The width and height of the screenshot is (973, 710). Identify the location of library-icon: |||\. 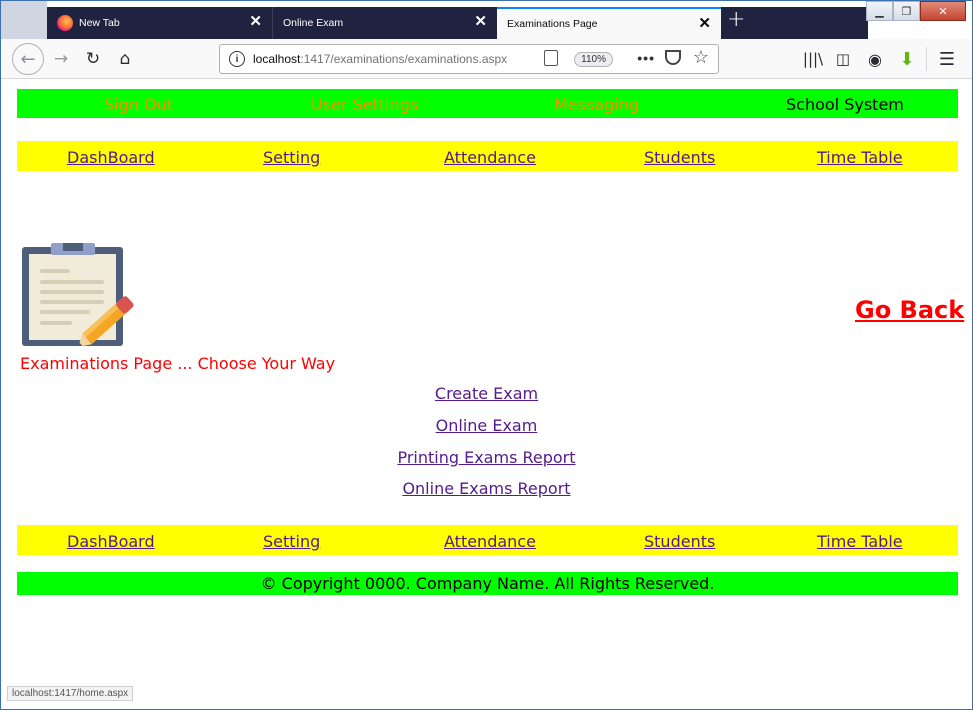
(813, 59).